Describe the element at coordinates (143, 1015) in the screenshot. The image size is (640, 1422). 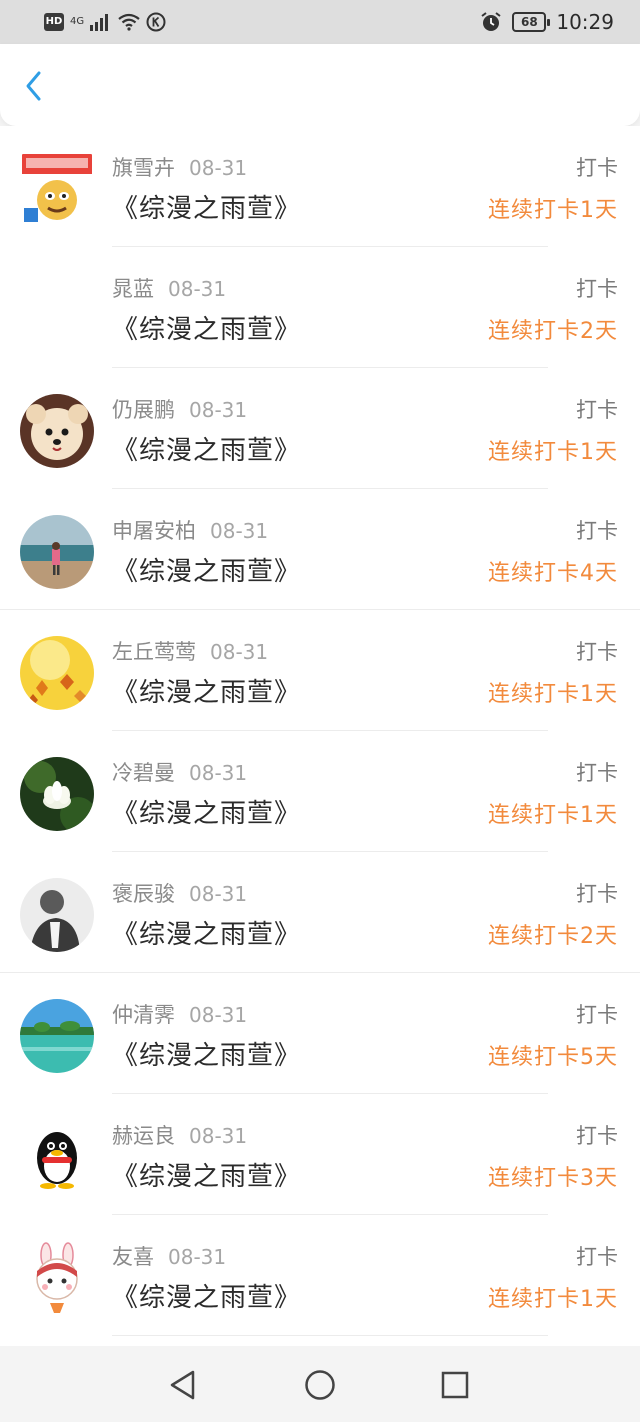
I see `user-name: 仲清霁` at that location.